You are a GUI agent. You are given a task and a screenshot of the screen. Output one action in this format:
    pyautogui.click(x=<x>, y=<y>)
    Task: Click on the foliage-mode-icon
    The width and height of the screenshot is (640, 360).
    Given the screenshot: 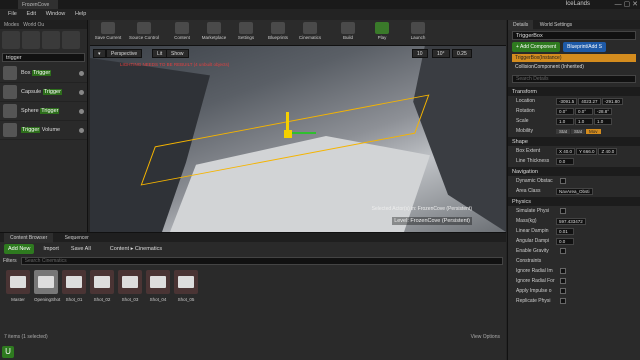 What is the action you would take?
    pyautogui.click(x=71, y=40)
    